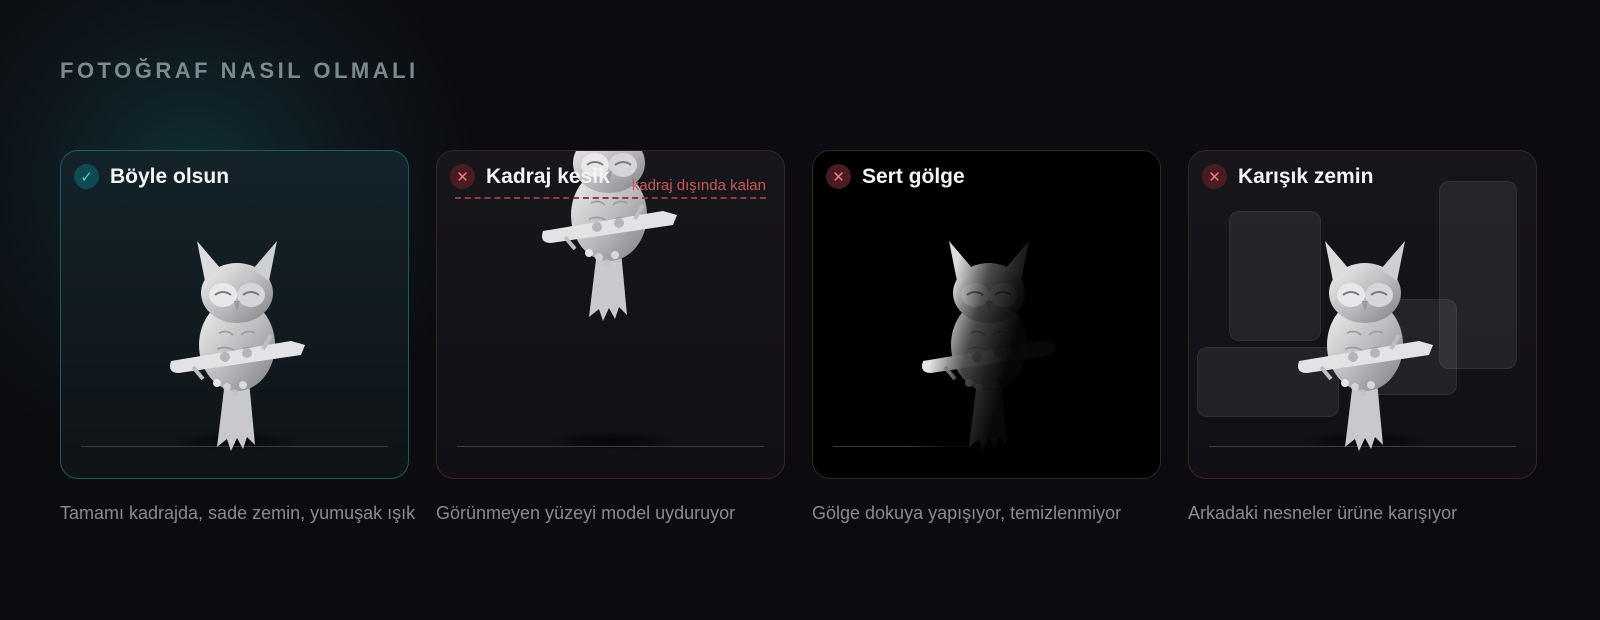 This screenshot has height=620, width=1600. I want to click on section-title: FOTOĞRAF NASIL OLMALI, so click(239, 70).